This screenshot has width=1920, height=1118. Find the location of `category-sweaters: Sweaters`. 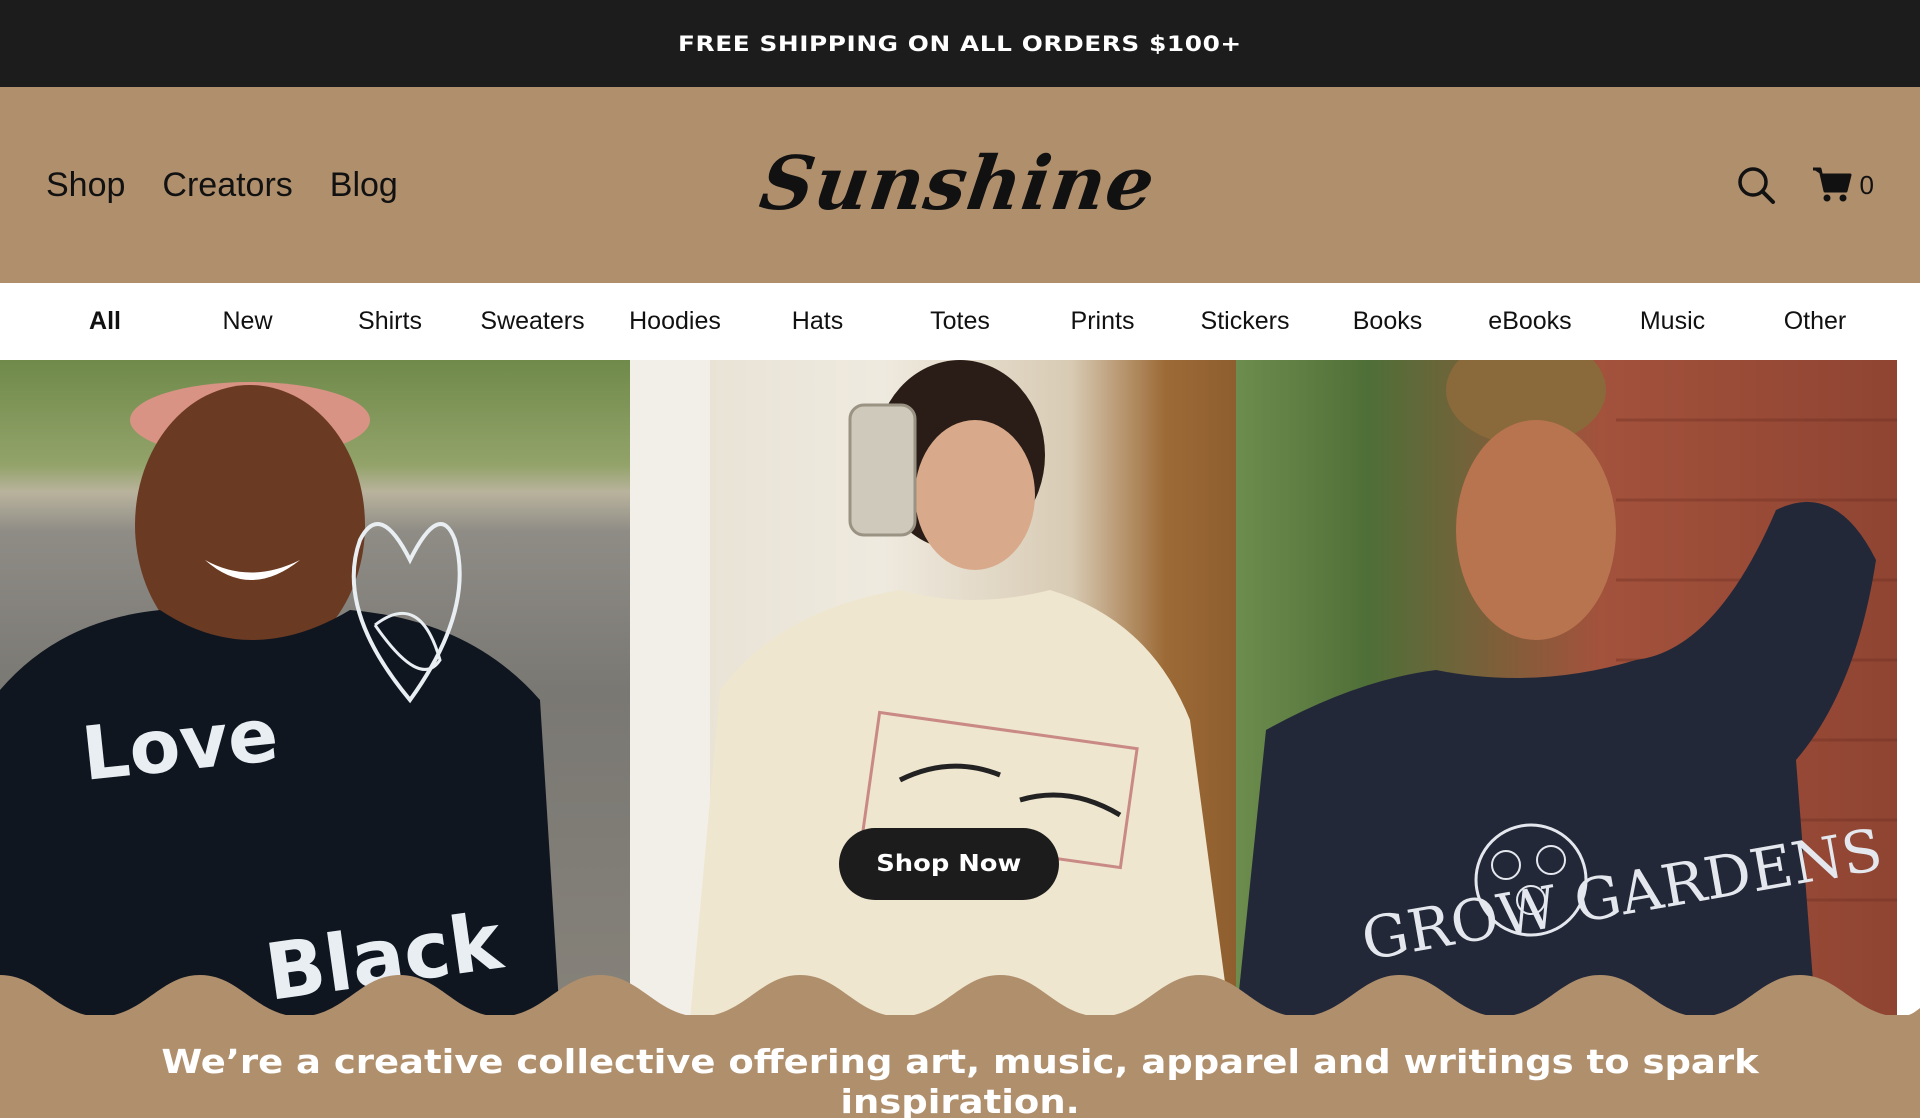

category-sweaters: Sweaters is located at coordinates (533, 321).